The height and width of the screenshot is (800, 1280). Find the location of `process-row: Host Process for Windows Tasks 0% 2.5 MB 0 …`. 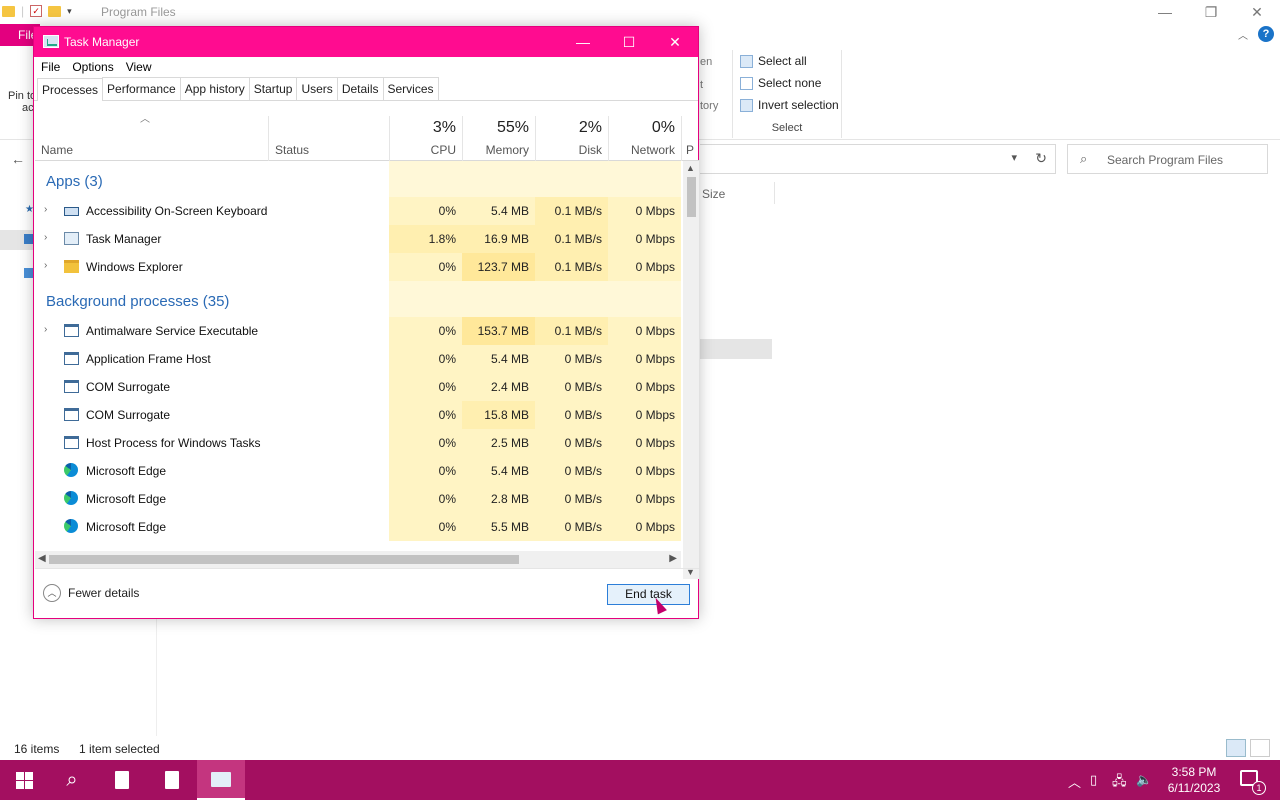

process-row: Host Process for Windows Tasks 0% 2.5 MB 0 … is located at coordinates (359, 443).